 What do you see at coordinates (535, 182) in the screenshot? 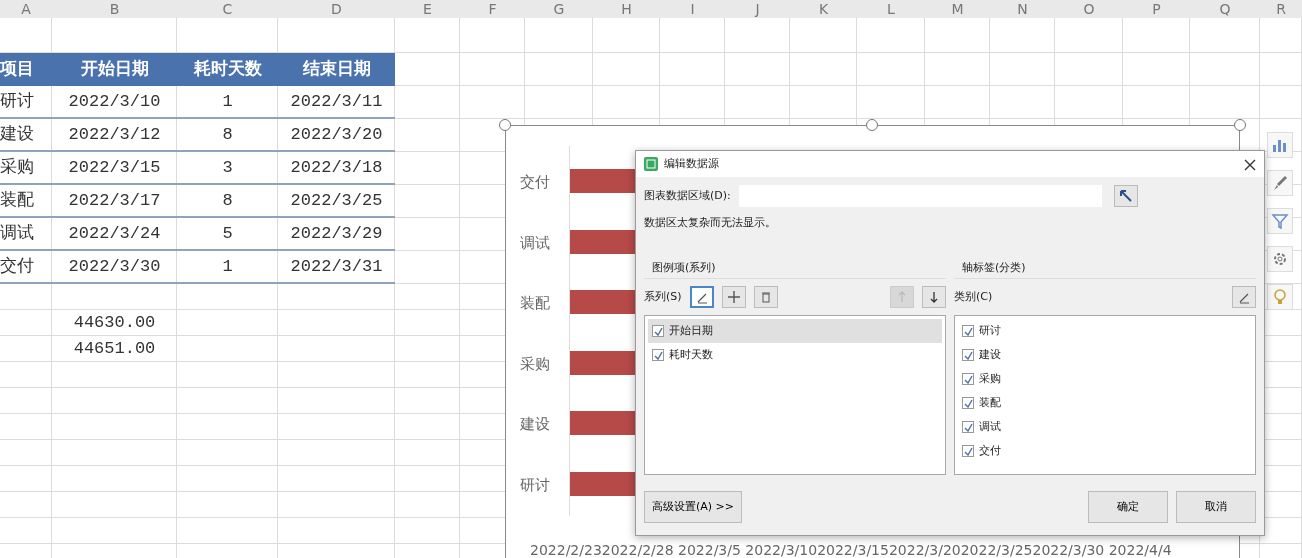
I see `category-label: 交付` at bounding box center [535, 182].